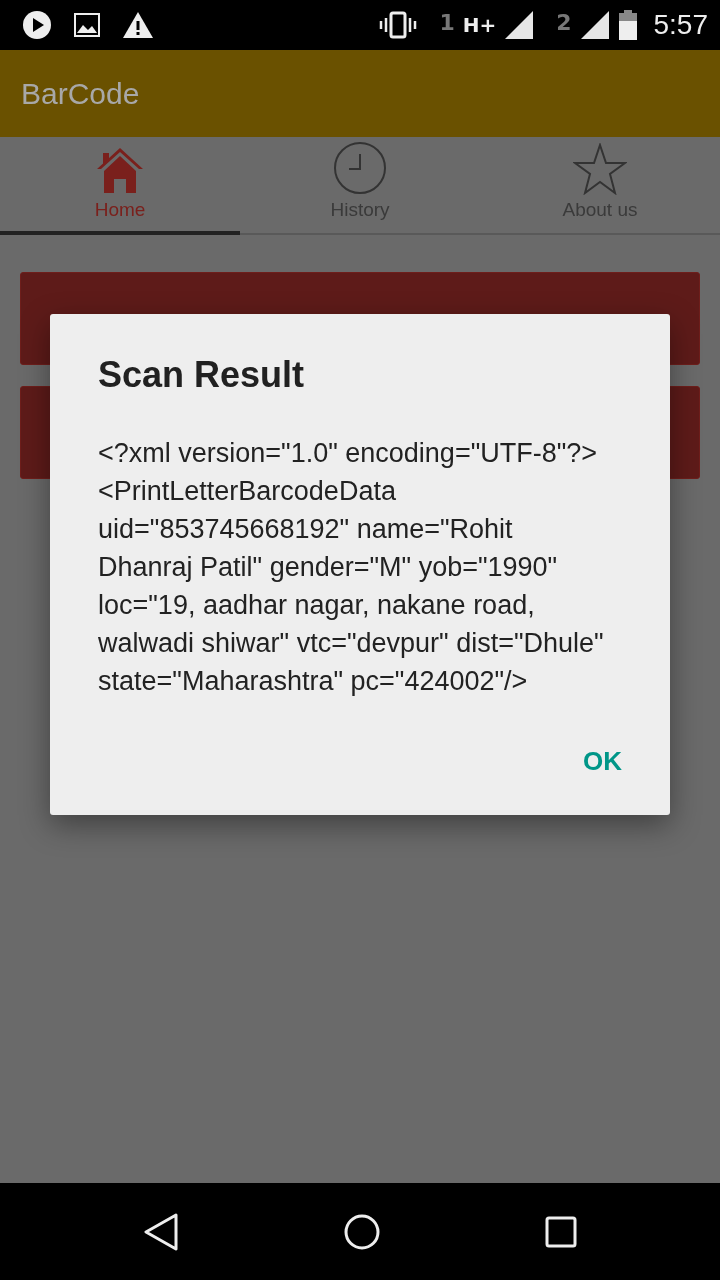 This screenshot has width=720, height=1280. Describe the element at coordinates (398, 25) in the screenshot. I see `vibrate-icon` at that location.